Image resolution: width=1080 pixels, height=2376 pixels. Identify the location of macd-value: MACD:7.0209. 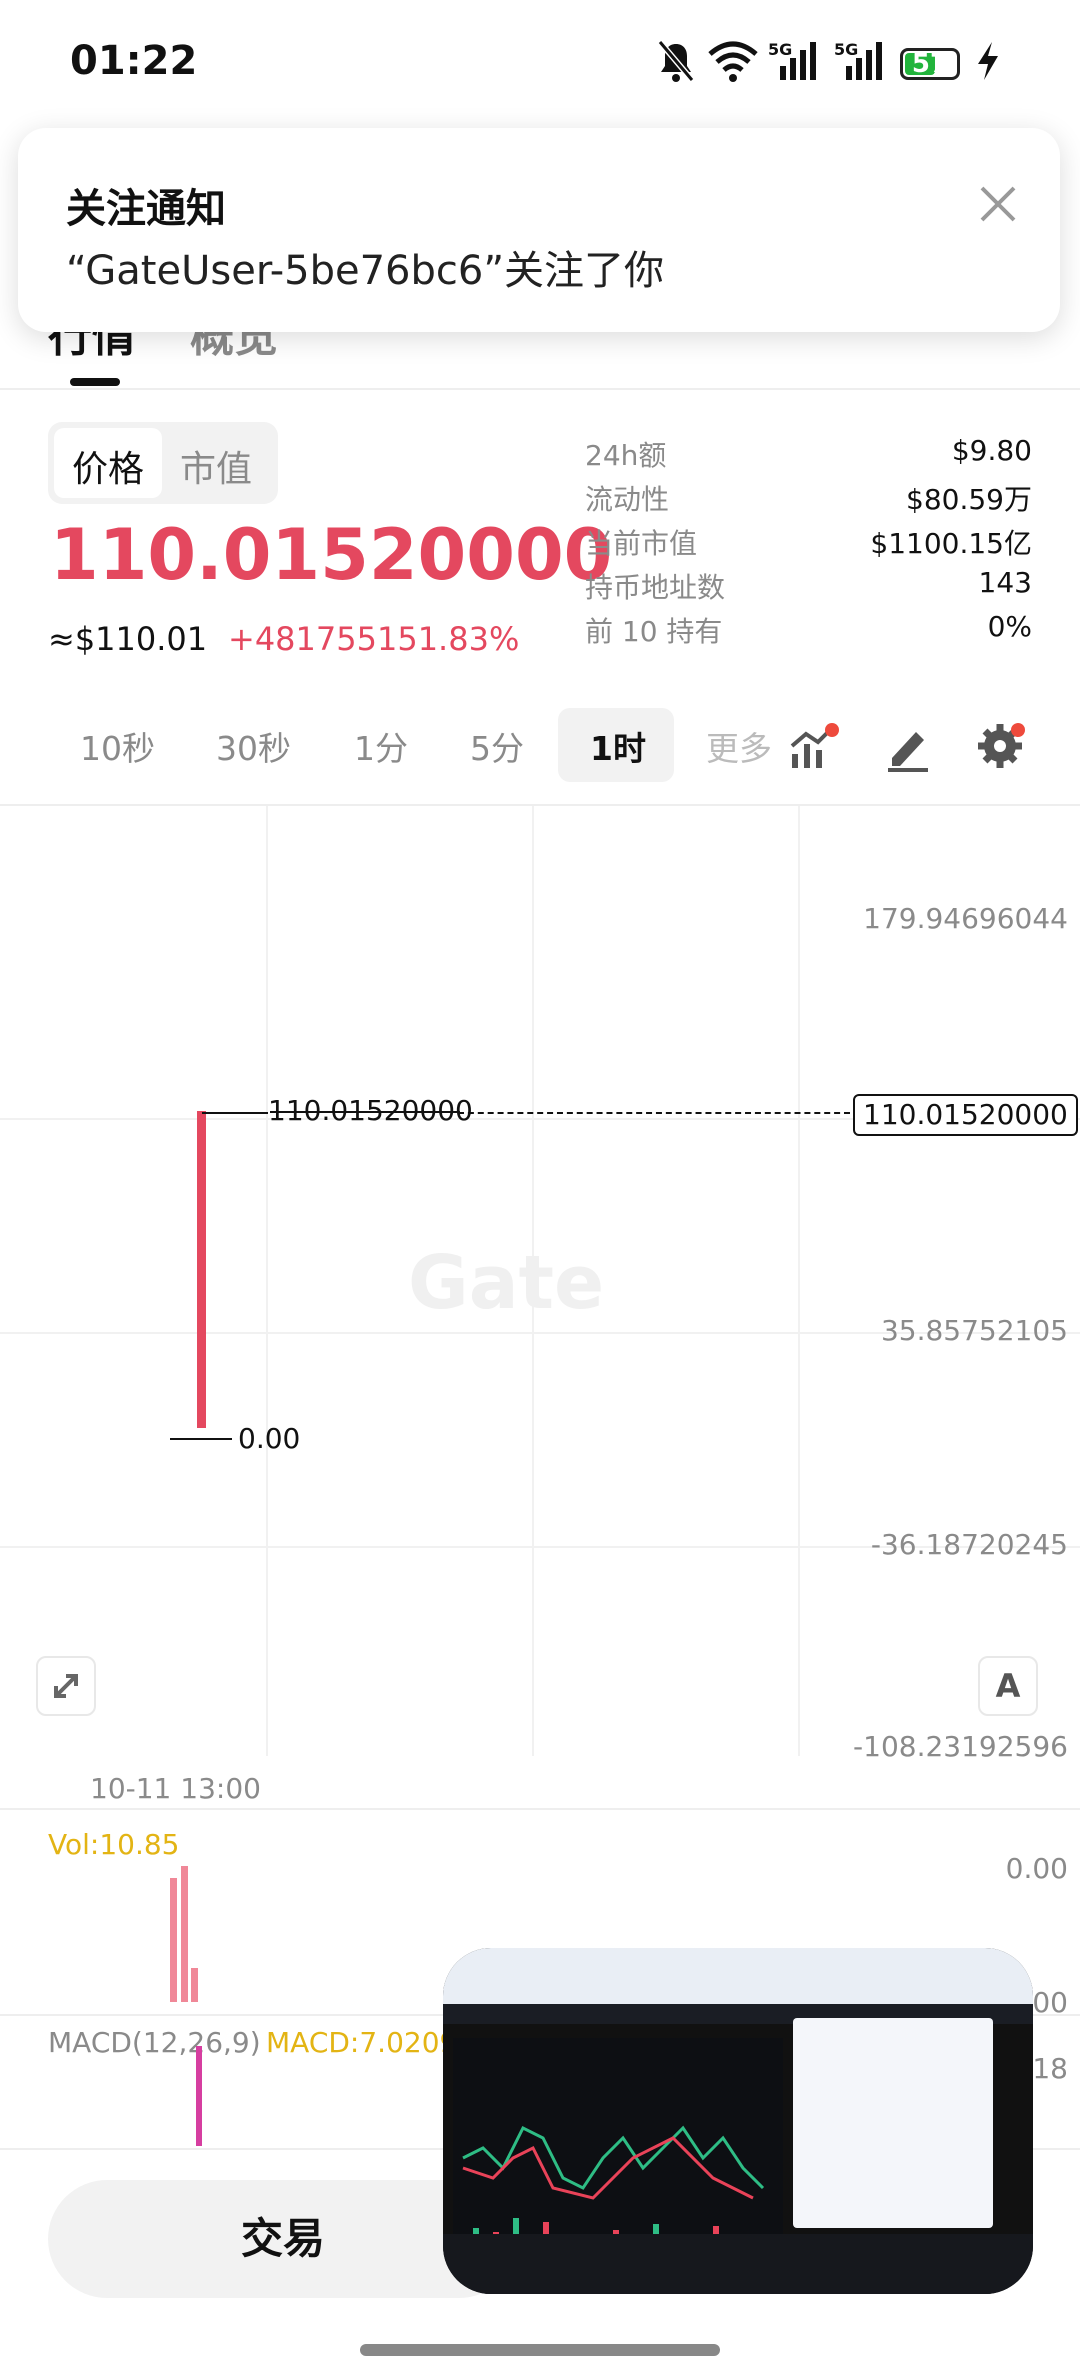
(362, 2042).